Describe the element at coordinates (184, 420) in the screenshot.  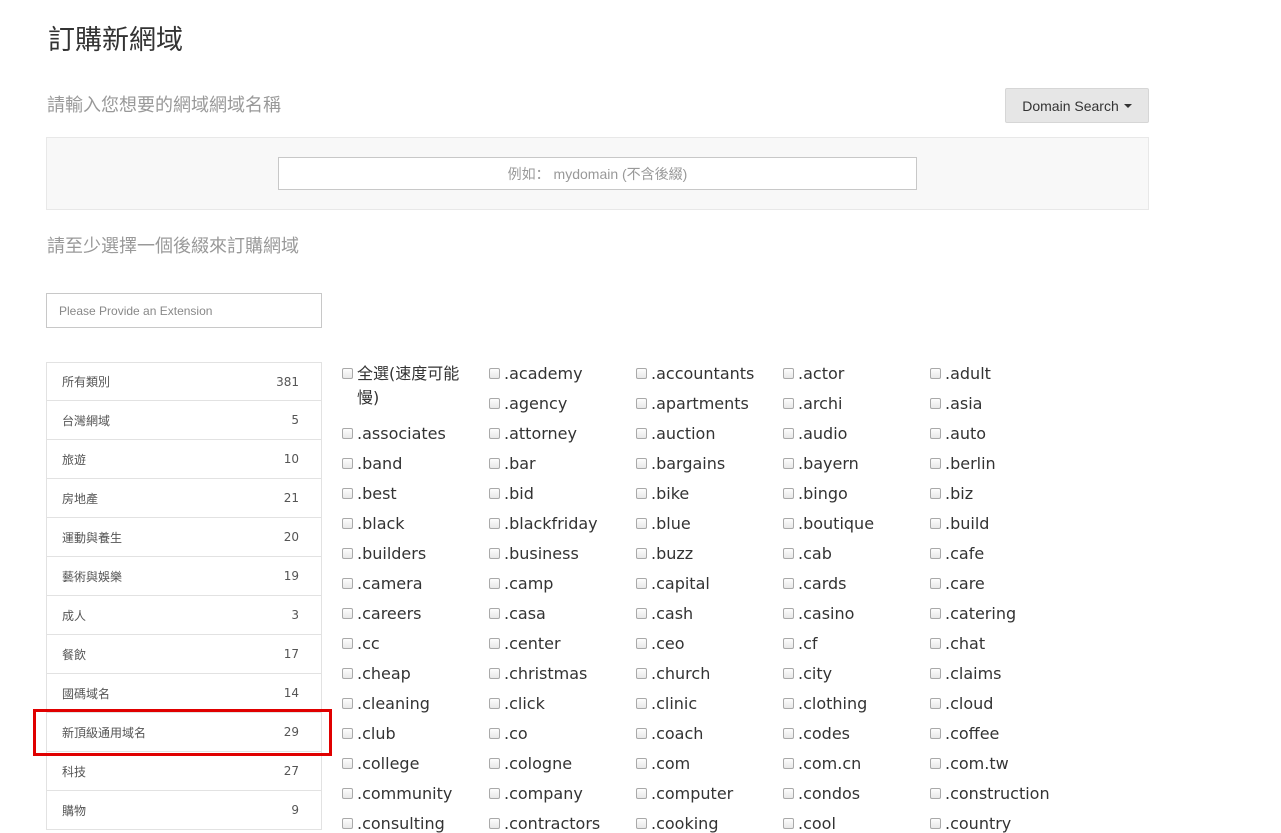
I see `category-item: 台灣網域 5` at that location.